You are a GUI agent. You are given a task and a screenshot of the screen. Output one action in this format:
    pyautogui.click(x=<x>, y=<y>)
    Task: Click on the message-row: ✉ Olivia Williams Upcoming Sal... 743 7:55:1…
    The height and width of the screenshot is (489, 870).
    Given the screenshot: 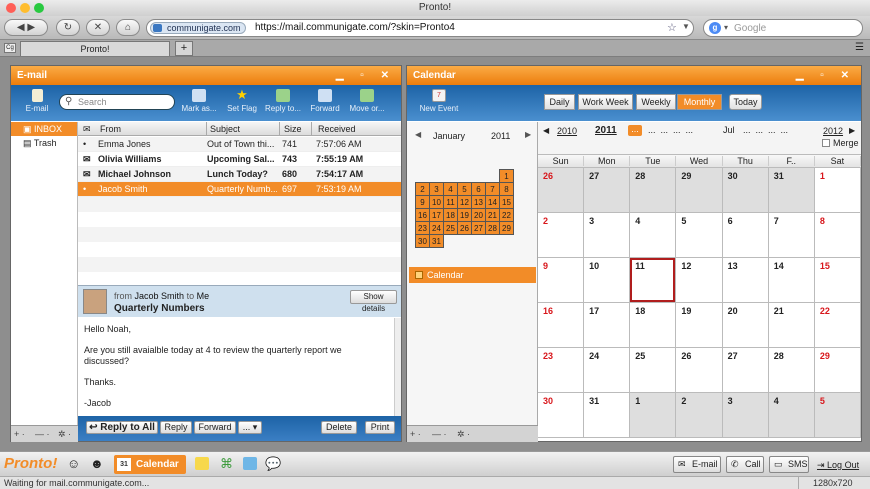 What is the action you would take?
    pyautogui.click(x=239, y=159)
    